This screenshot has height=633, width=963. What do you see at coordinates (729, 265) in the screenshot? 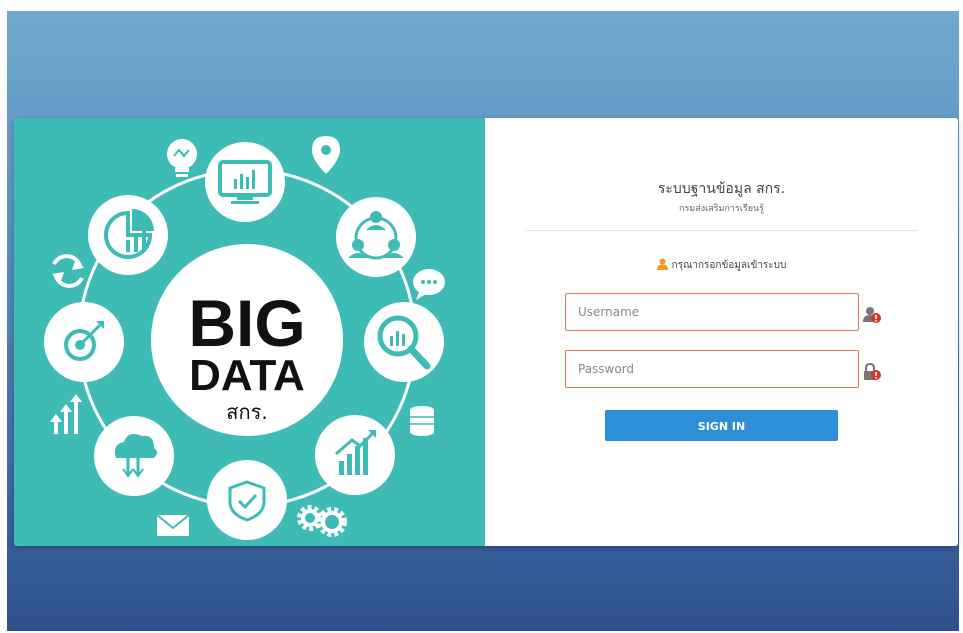
I see `login-prompt-text: กรุณากรอกข้อมูลเข้าระบบ` at bounding box center [729, 265].